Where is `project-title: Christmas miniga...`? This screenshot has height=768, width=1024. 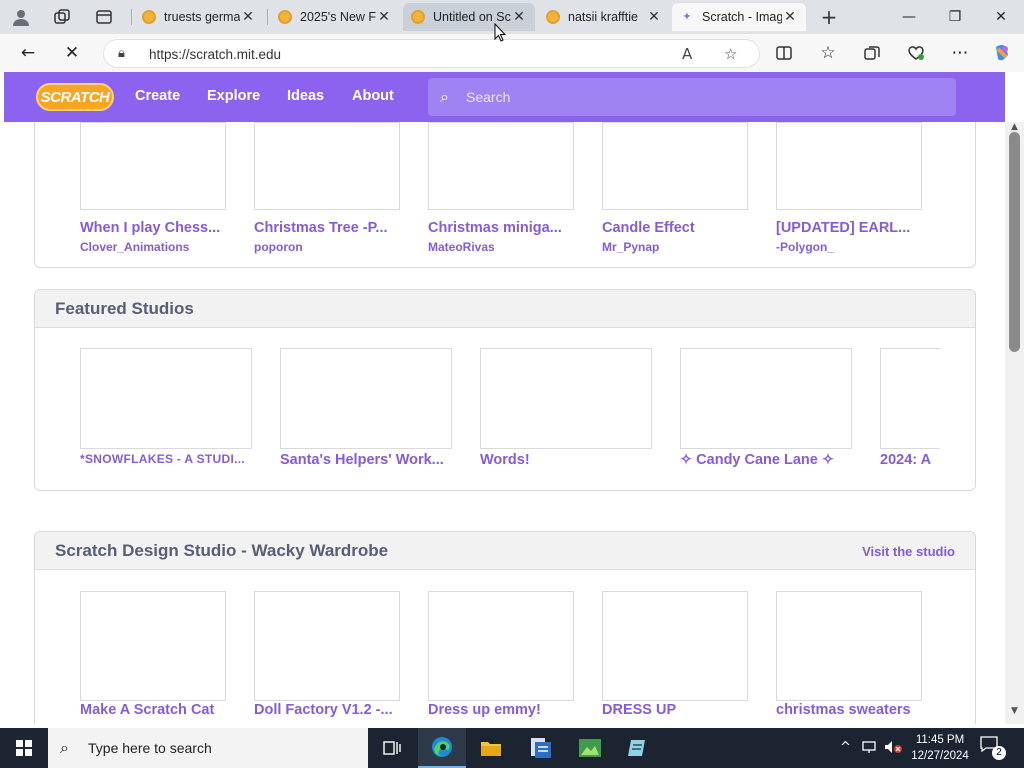
project-title: Christmas miniga... is located at coordinates (503, 228).